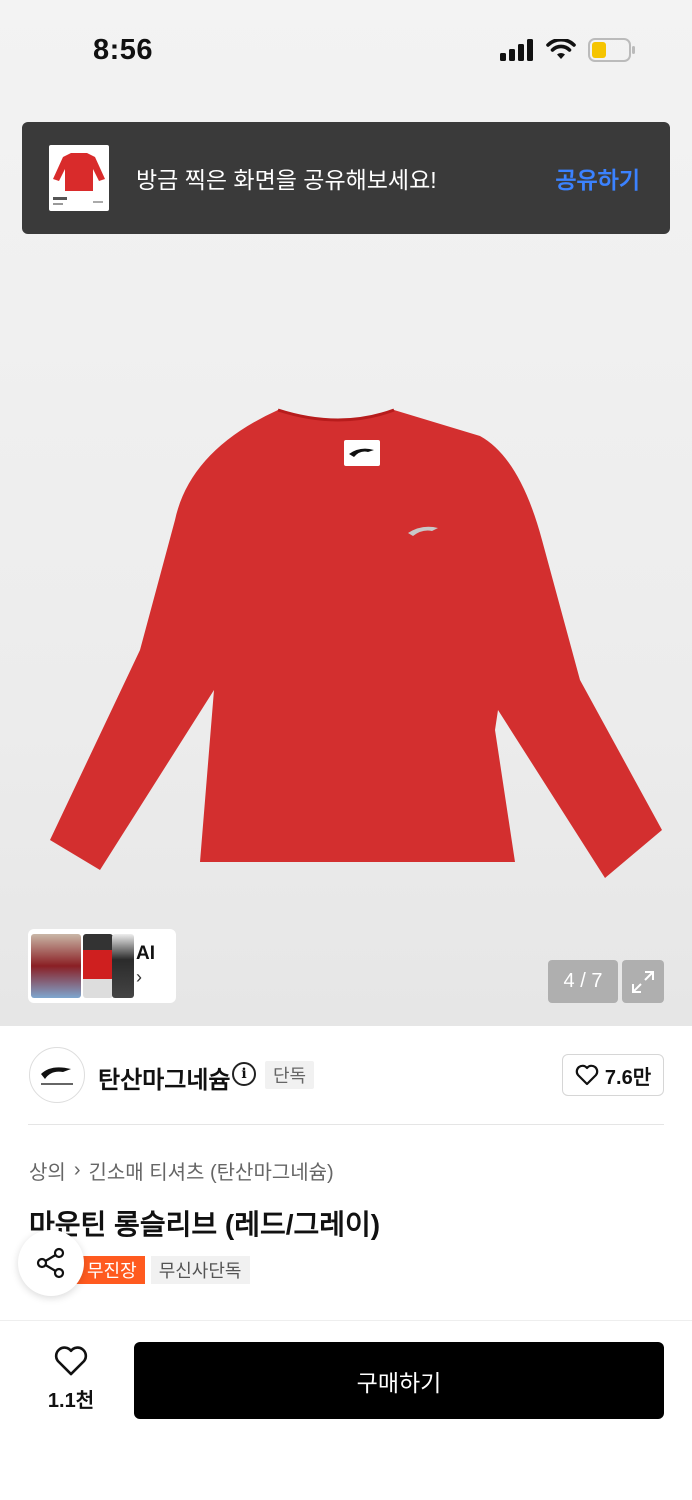 This screenshot has height=1500, width=692. I want to click on breadcrumb-category: 상의, so click(47, 1170).